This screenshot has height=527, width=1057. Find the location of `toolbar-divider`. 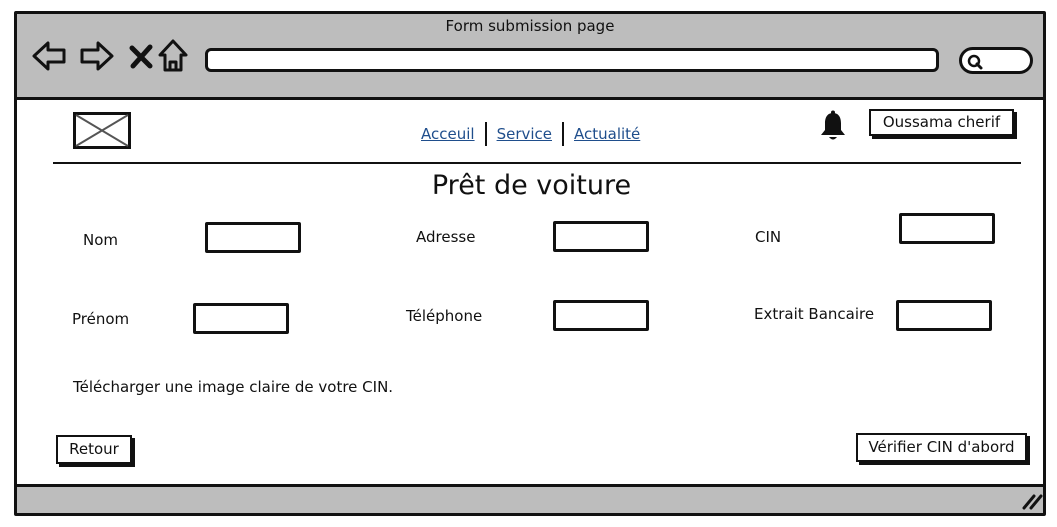

toolbar-divider is located at coordinates (530, 98).